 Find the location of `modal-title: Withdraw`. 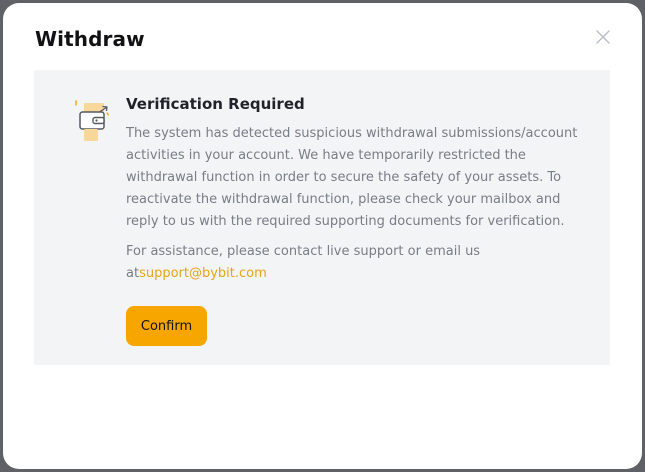

modal-title: Withdraw is located at coordinates (90, 39).